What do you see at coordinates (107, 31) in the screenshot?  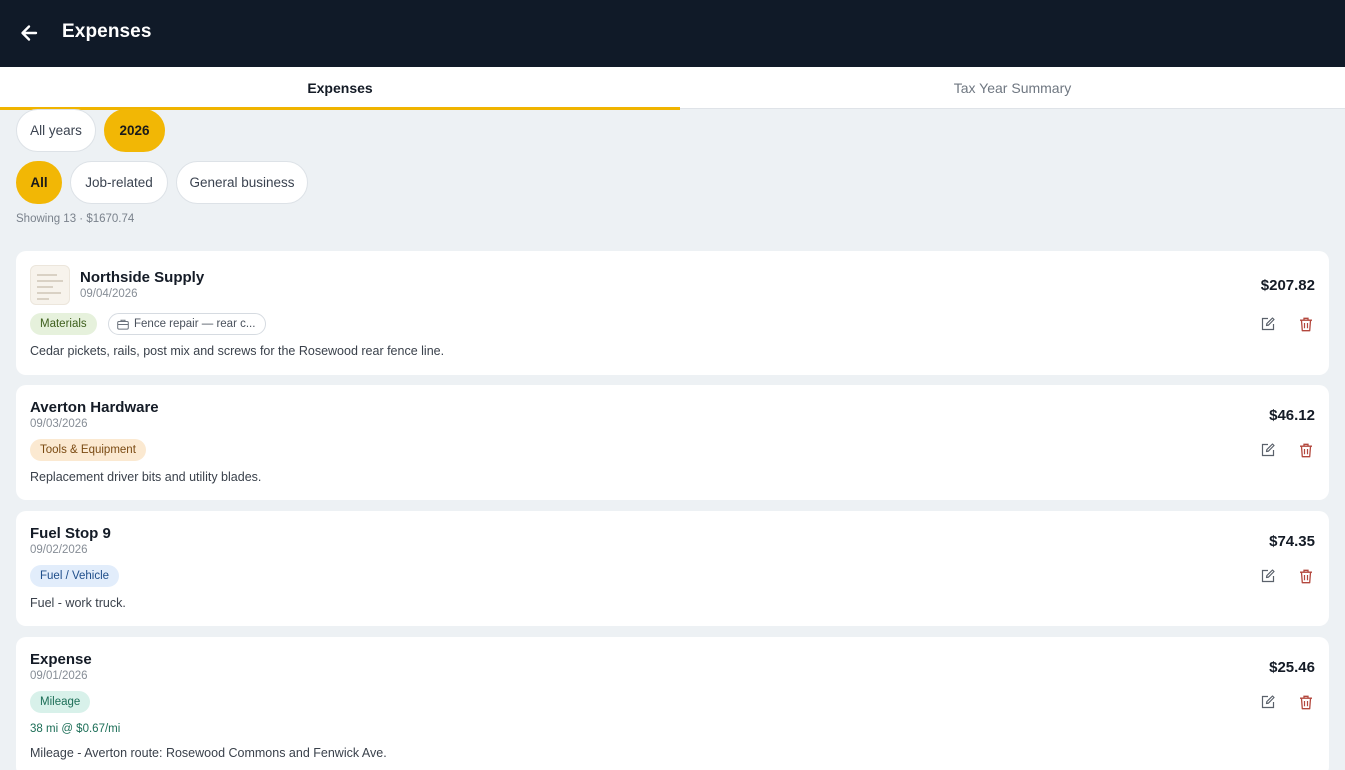 I see `page-title: Expenses` at bounding box center [107, 31].